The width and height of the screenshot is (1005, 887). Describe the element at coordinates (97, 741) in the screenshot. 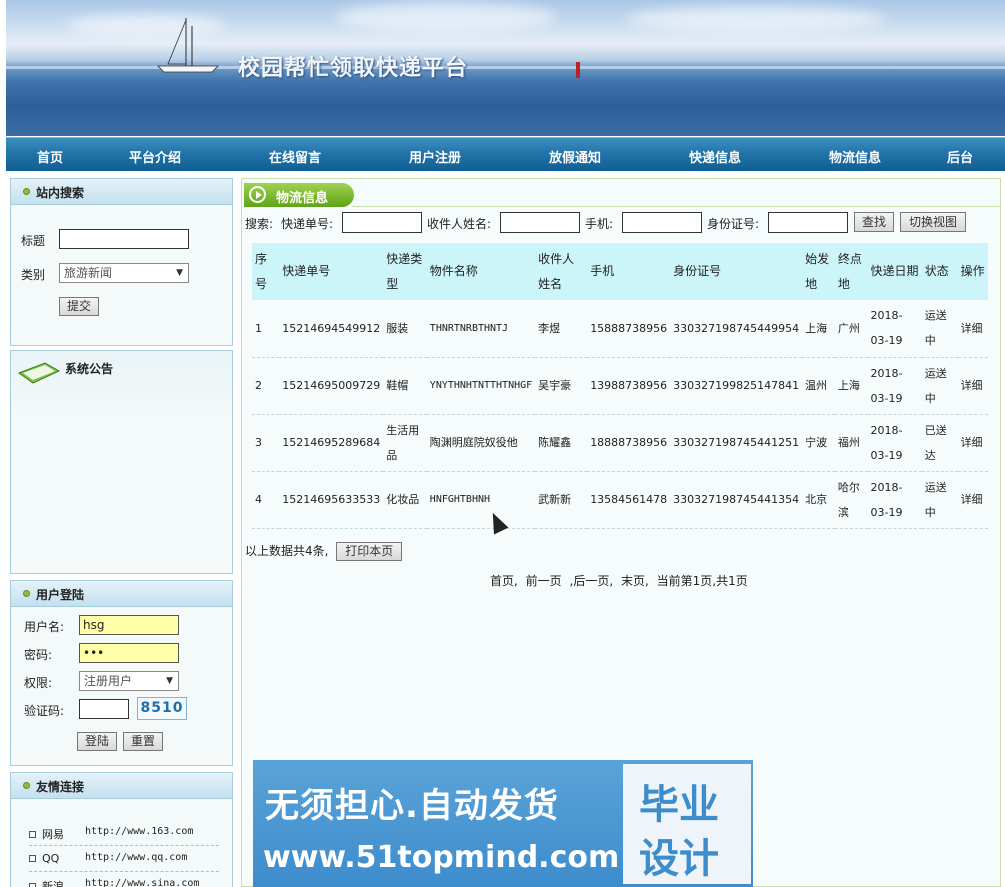

I see `login-button: 登陆` at that location.